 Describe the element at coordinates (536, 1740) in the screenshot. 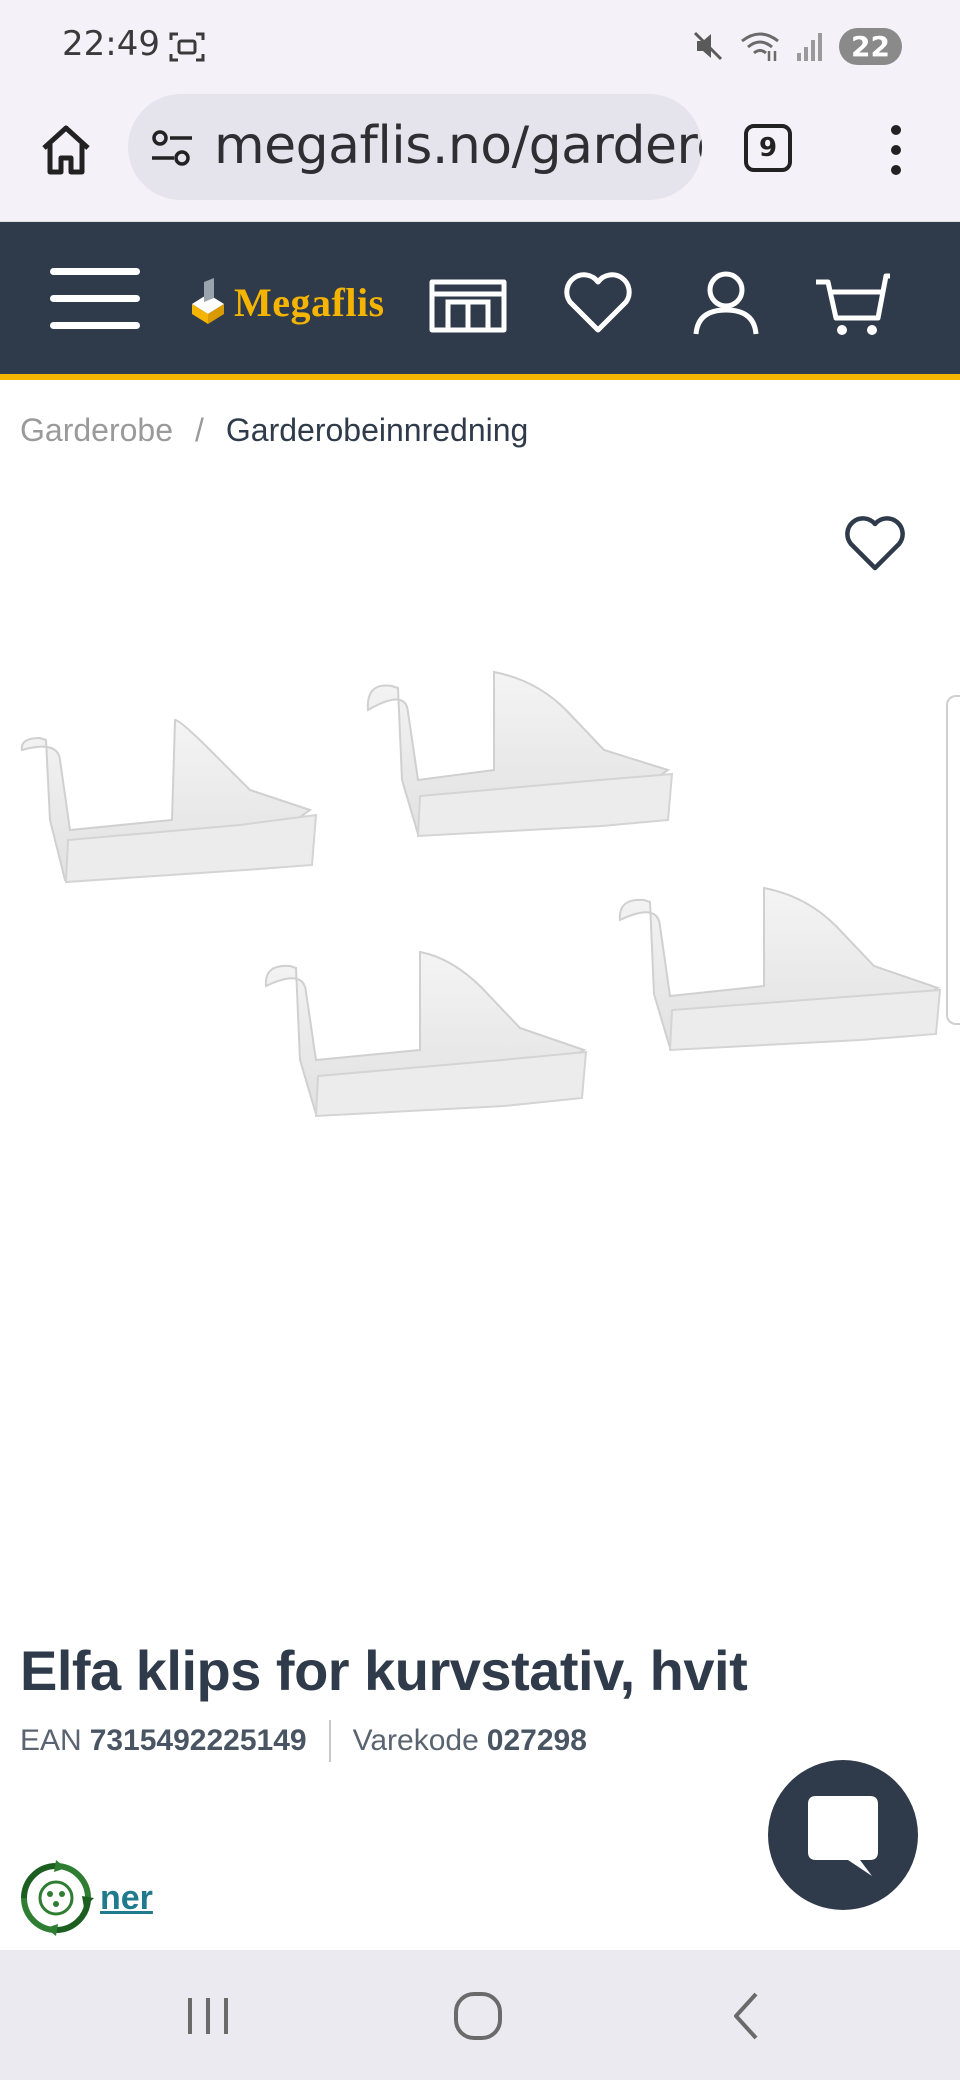

I see `sku-value: 027298` at that location.